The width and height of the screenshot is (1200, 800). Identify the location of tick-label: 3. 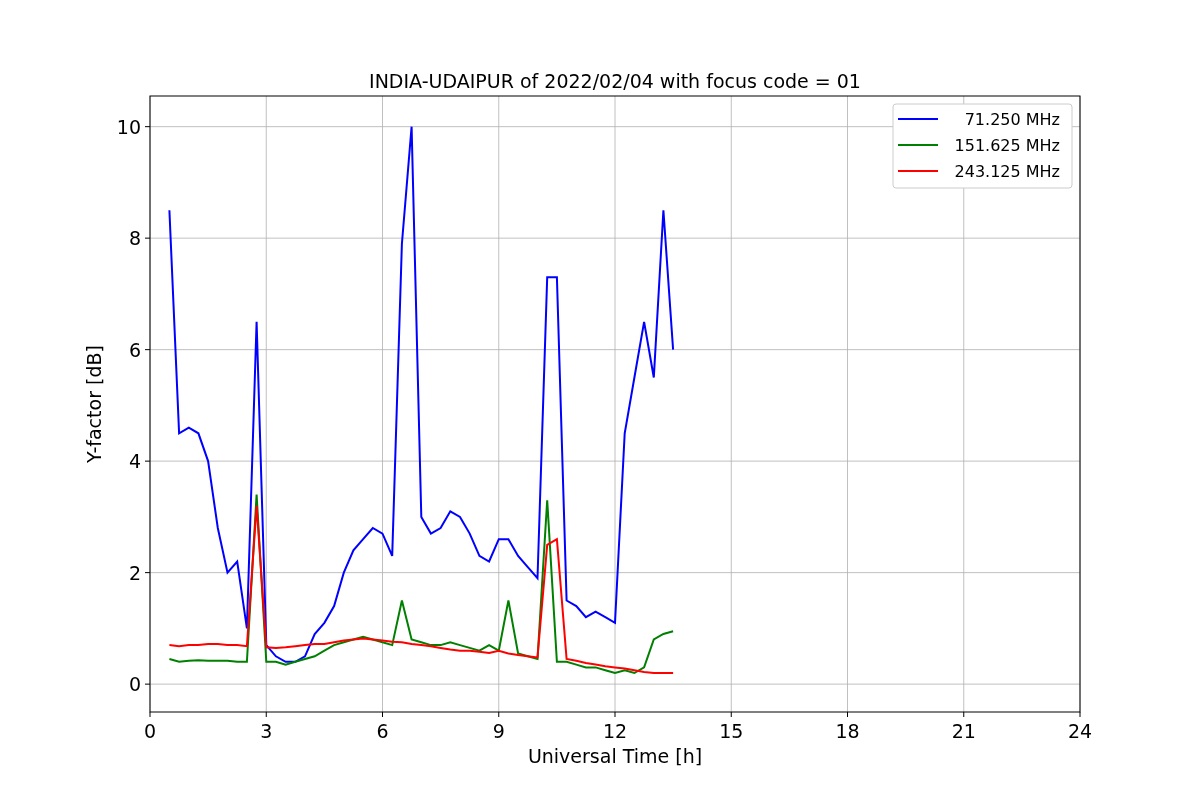
(266, 731).